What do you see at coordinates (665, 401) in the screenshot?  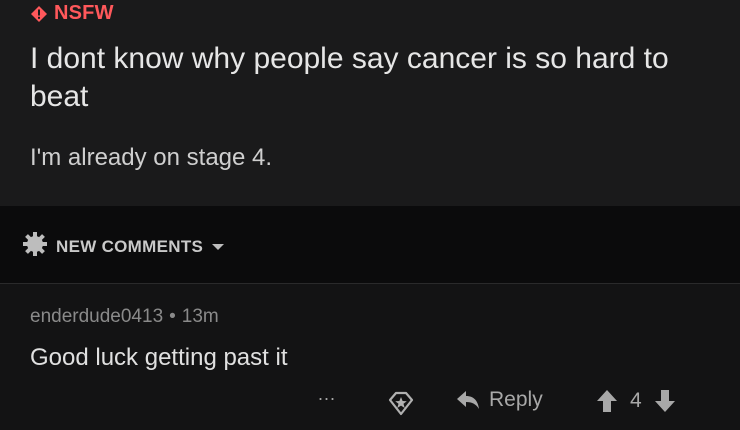 I see `downvote-icon` at bounding box center [665, 401].